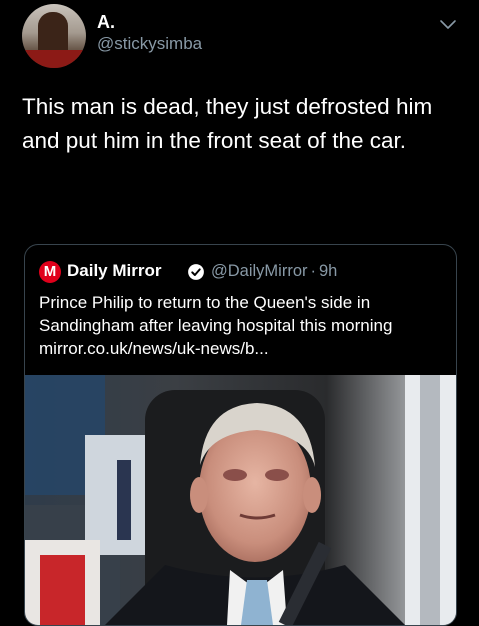 Image resolution: width=479 pixels, height=626 pixels. Describe the element at coordinates (106, 22) in the screenshot. I see `display-name: A.` at that location.